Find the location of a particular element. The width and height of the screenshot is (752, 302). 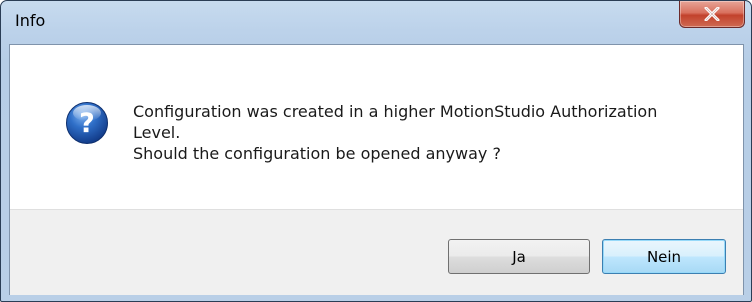

close-button is located at coordinates (712, 14).